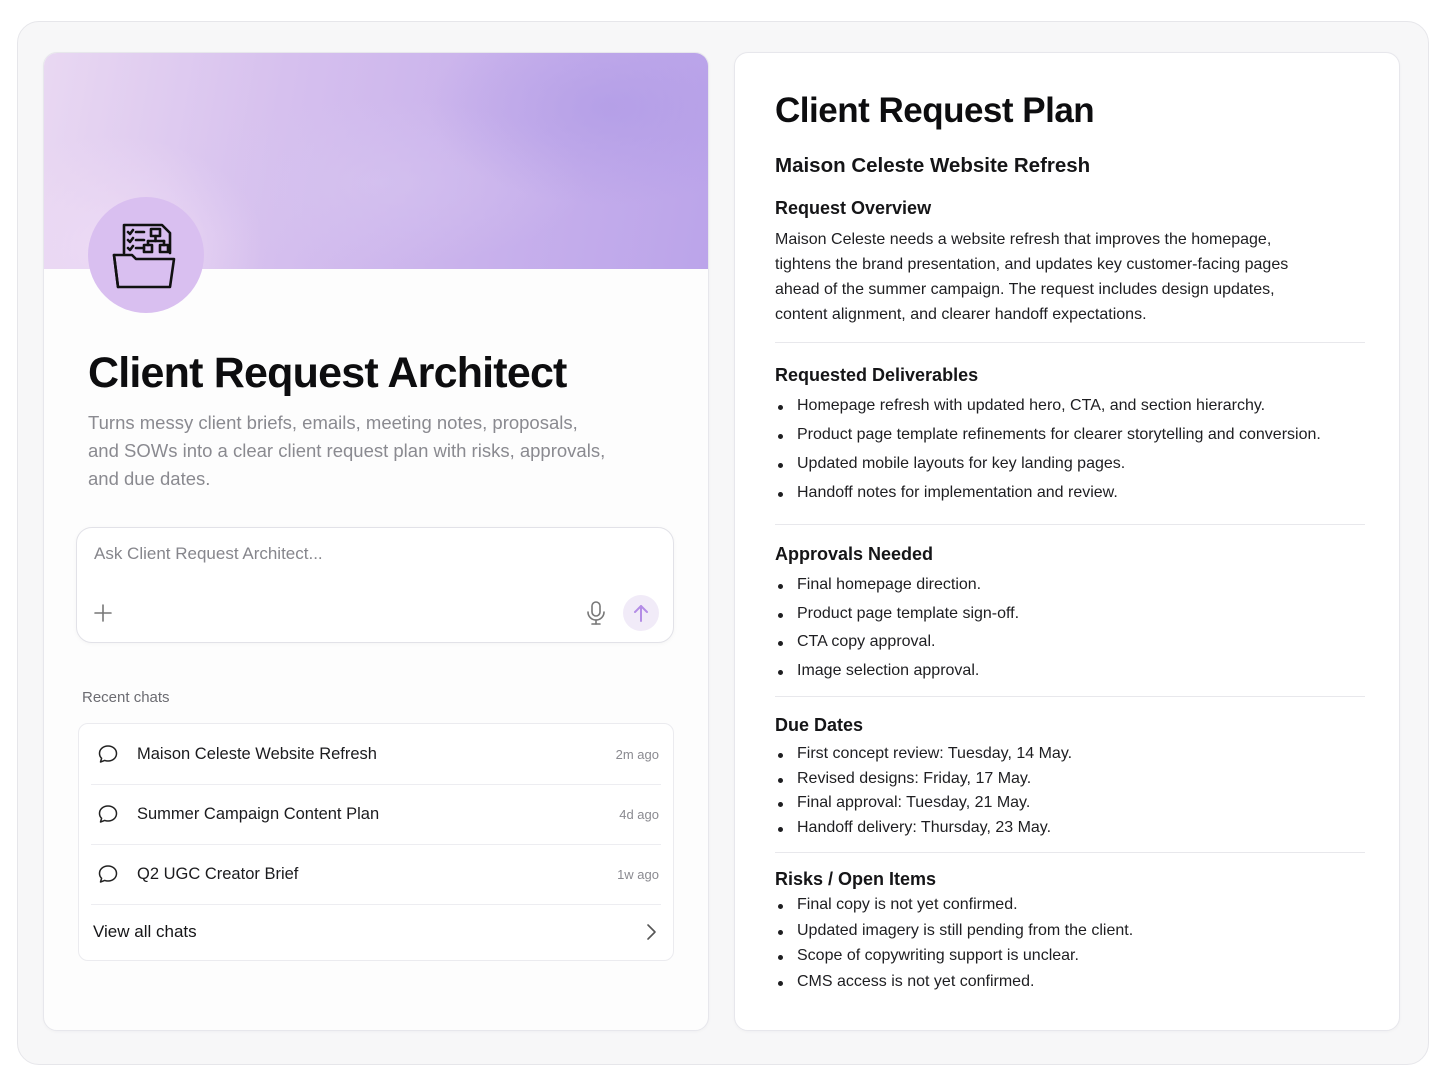 The image size is (1448, 1086). What do you see at coordinates (327, 373) in the screenshot?
I see `assistant-title: Client Request Architect` at bounding box center [327, 373].